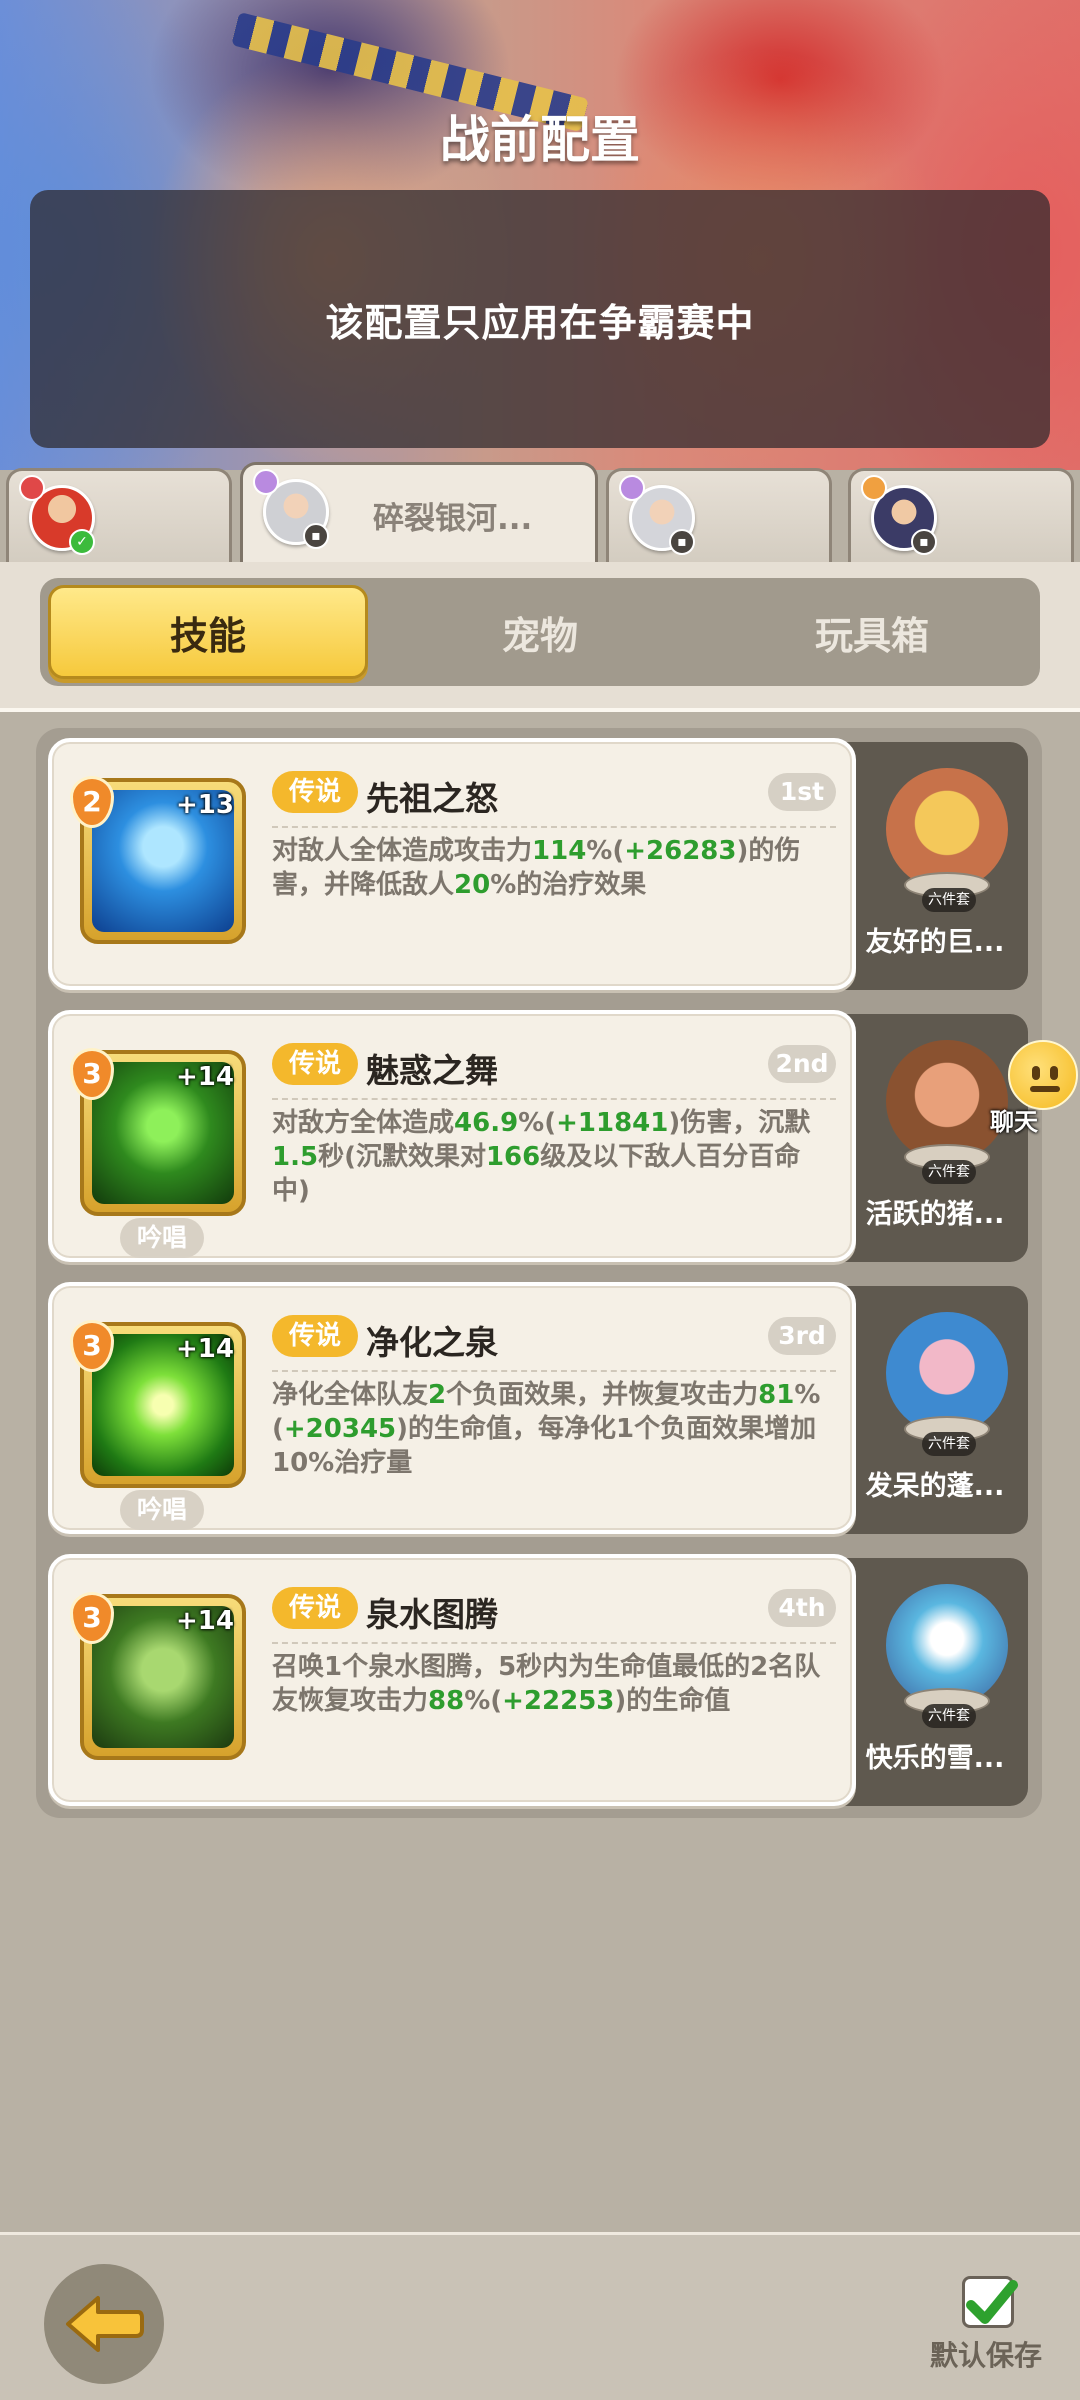 Image resolution: width=1080 pixels, height=2400 pixels. Describe the element at coordinates (672, 1701) in the screenshot. I see `desc-text: )的生命值` at that location.